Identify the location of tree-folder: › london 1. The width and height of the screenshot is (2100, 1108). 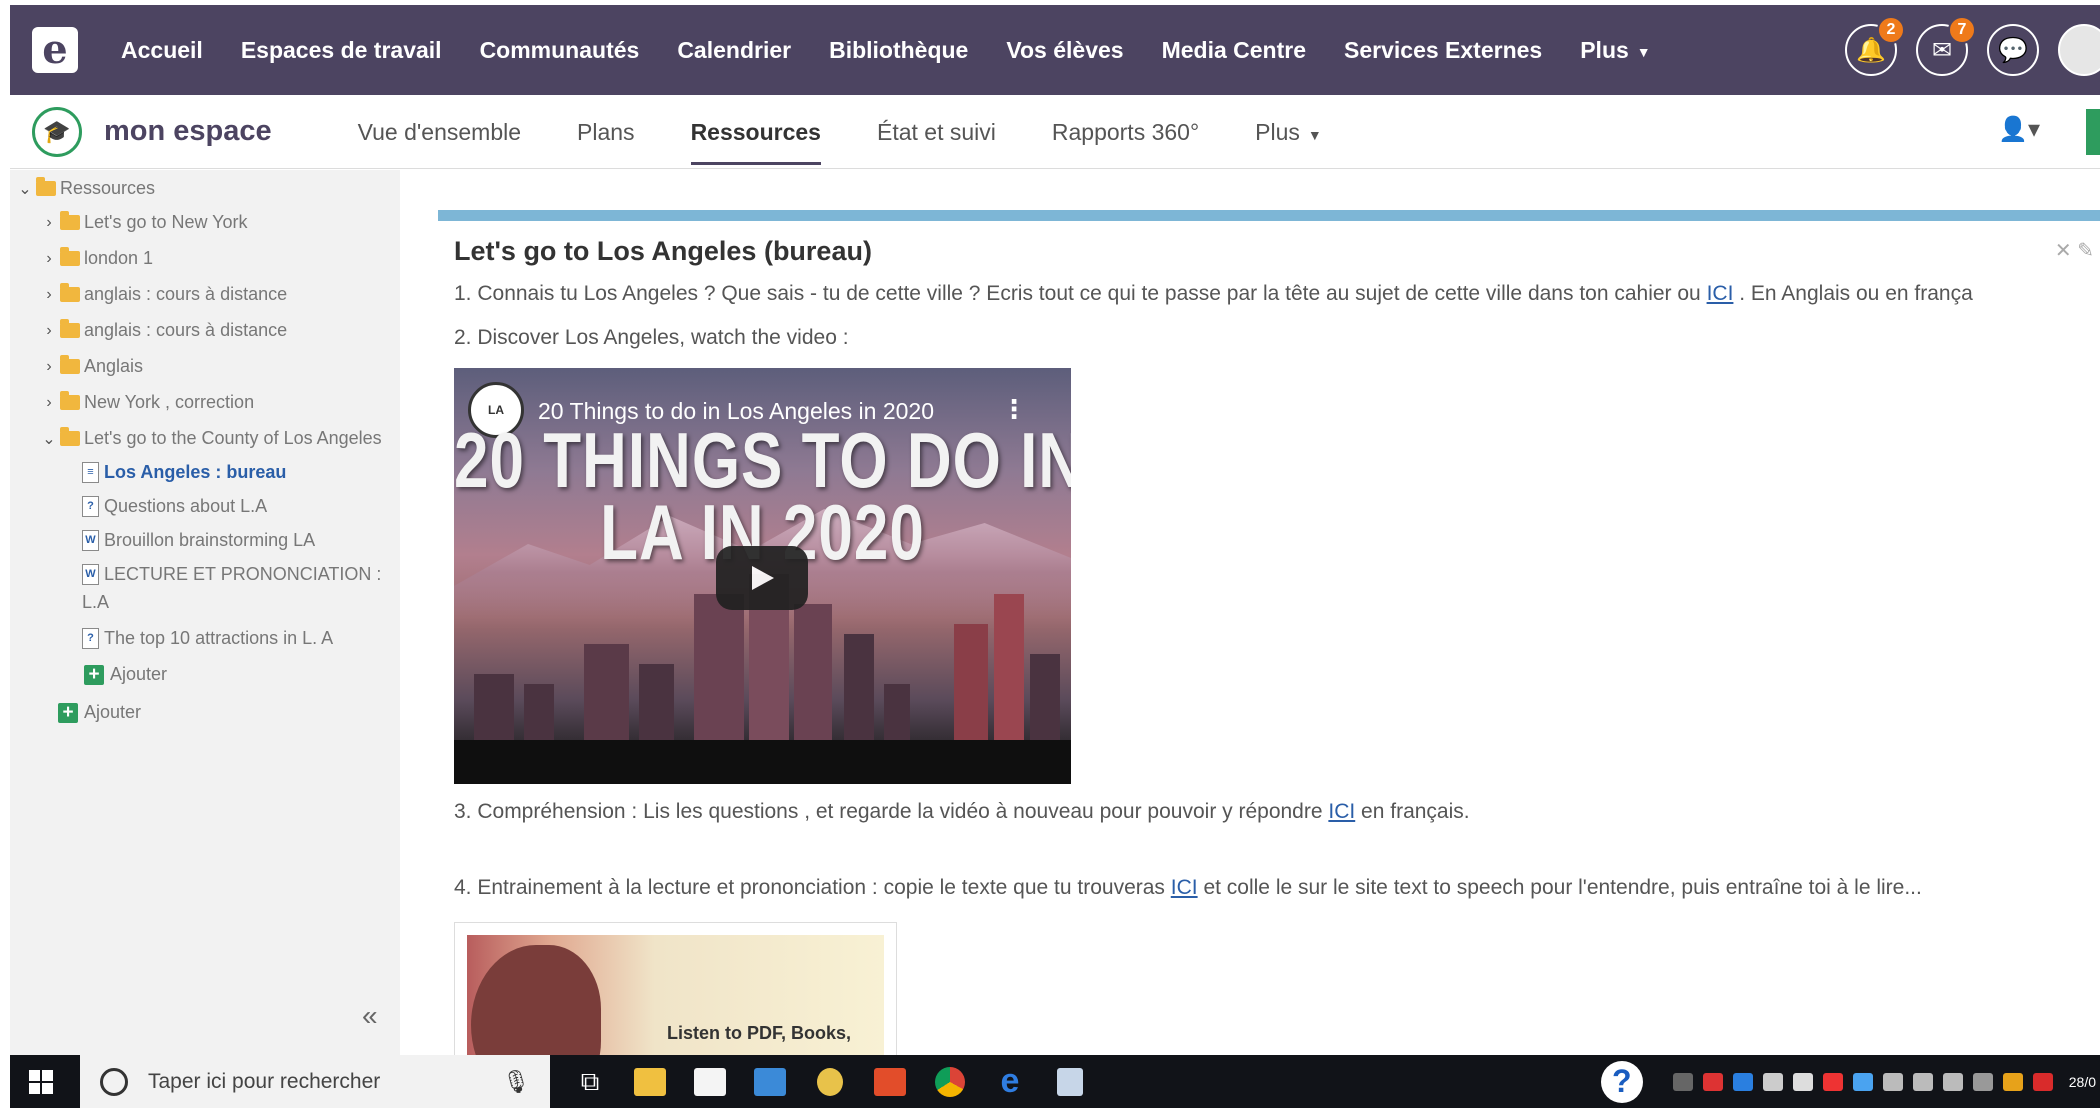
(95, 258).